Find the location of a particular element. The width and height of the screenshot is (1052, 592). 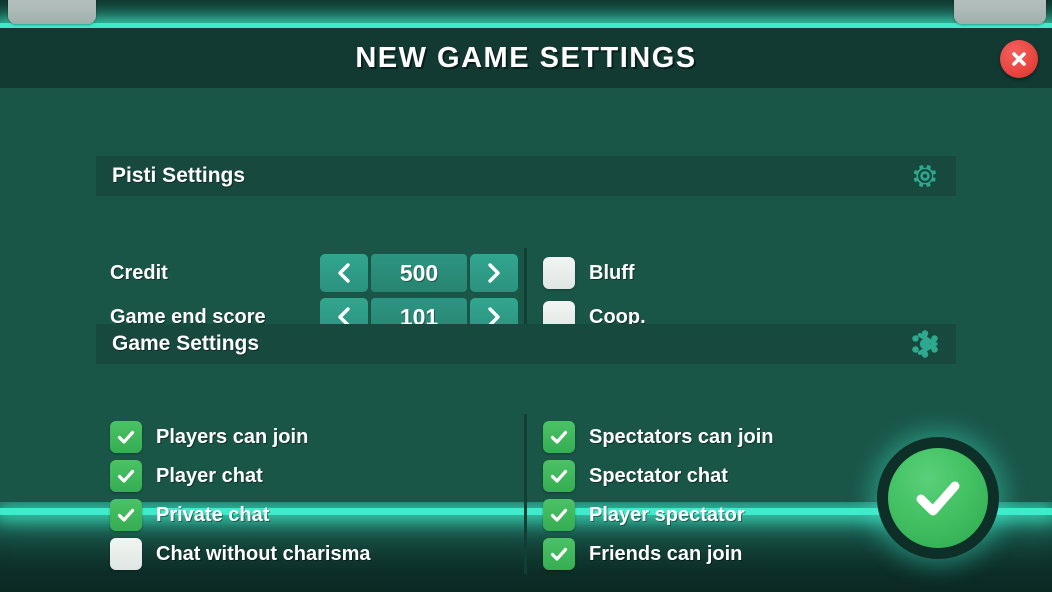

checkbox-label-player-spectator: Player spectator is located at coordinates (667, 514).